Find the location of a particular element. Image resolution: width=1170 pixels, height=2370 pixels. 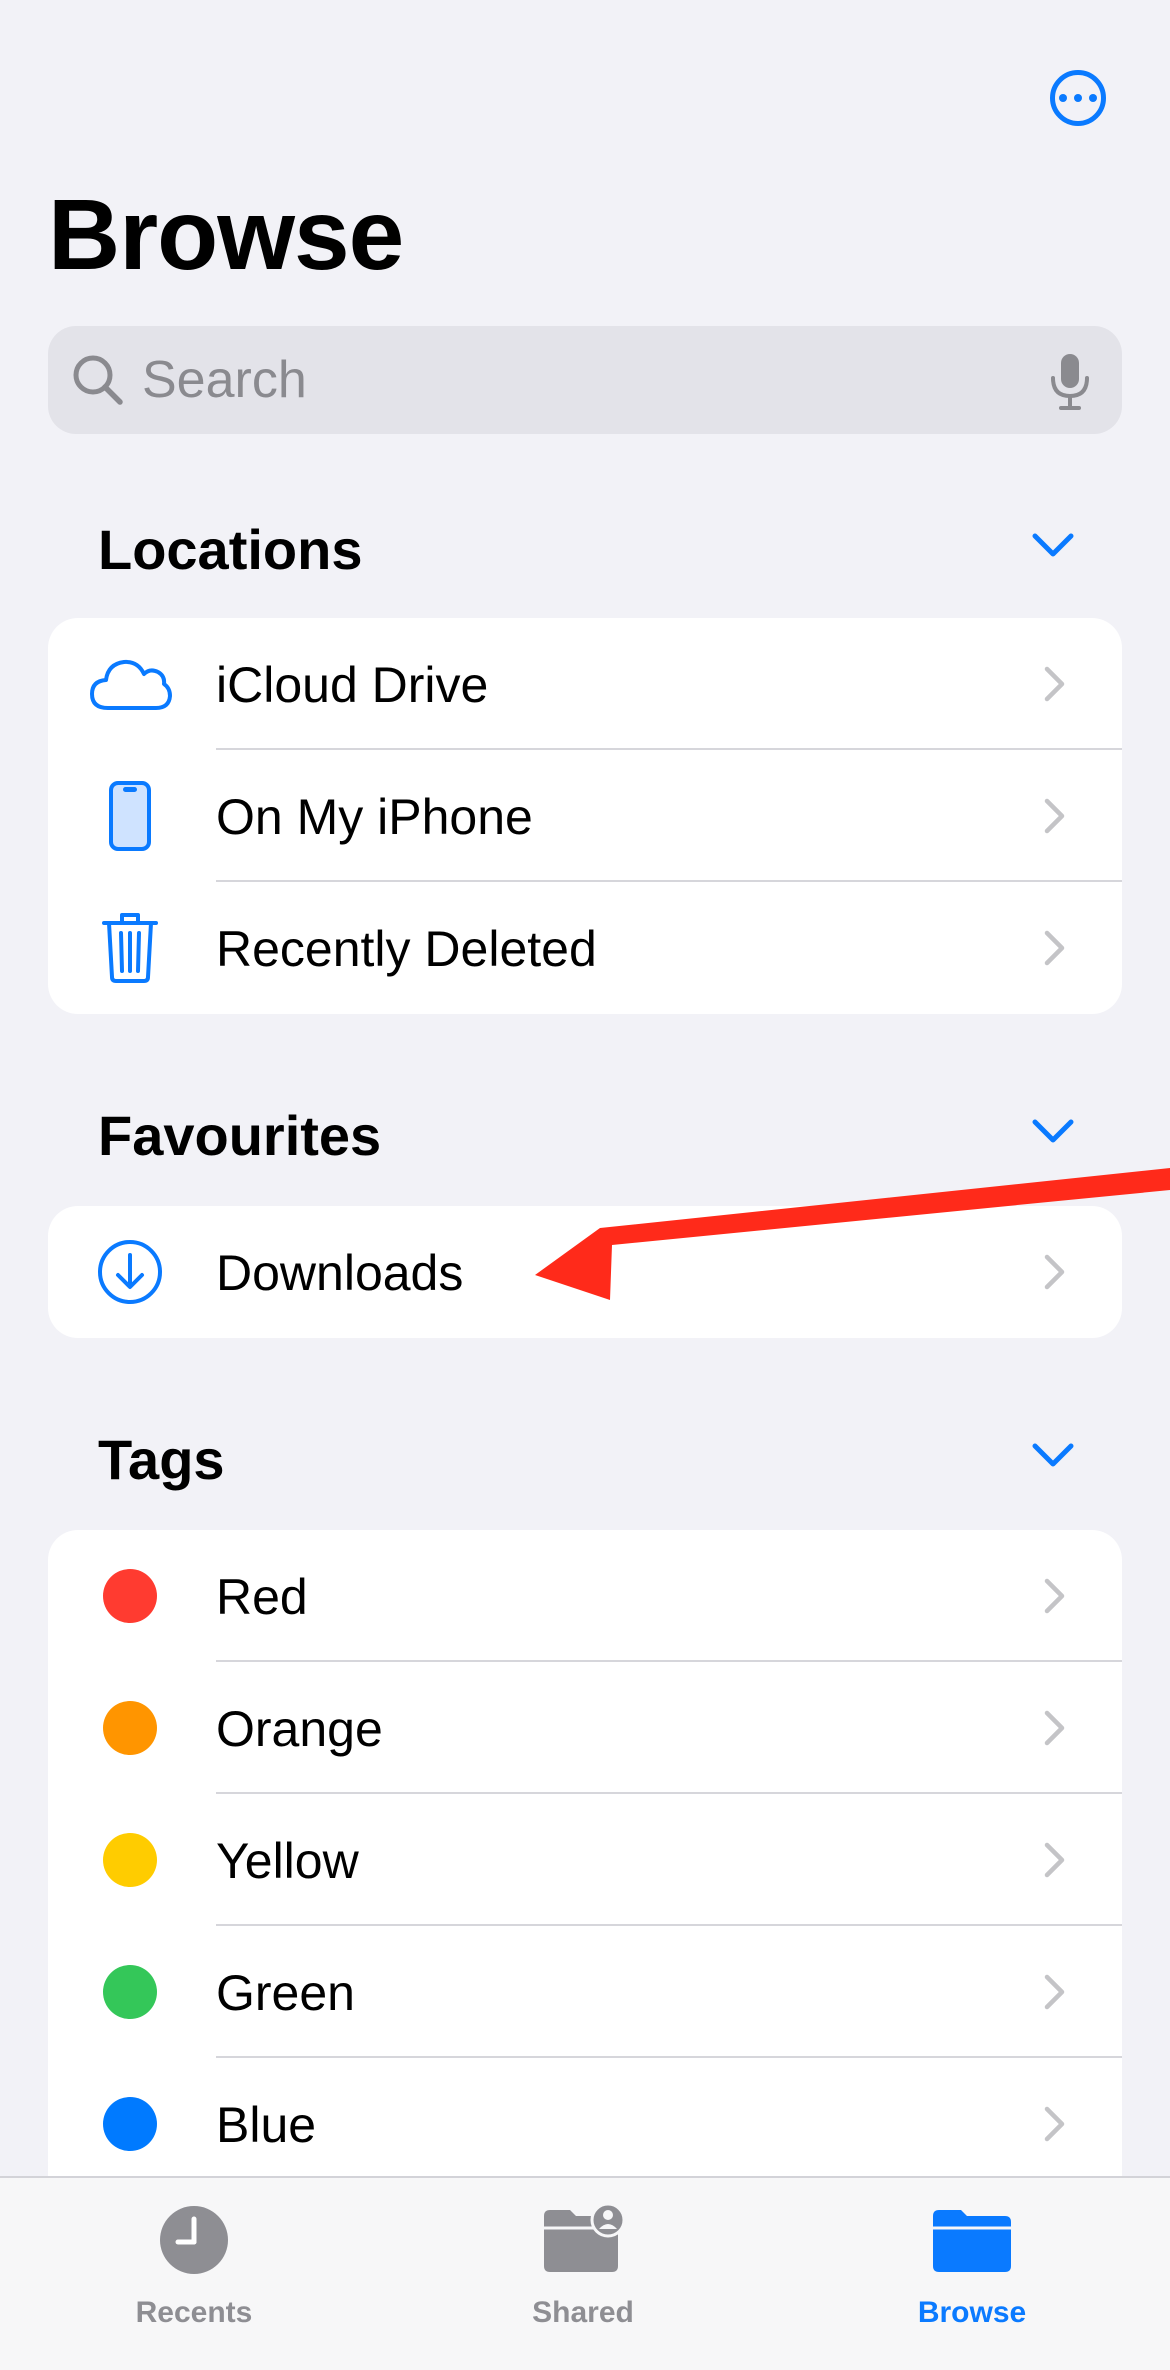

tag-dot-red is located at coordinates (130, 1596).